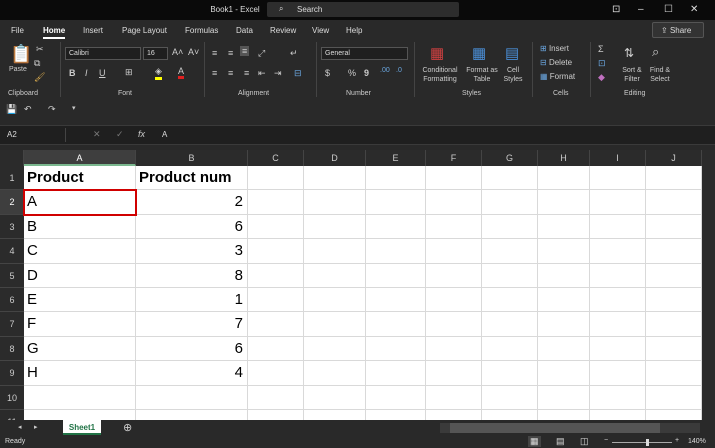  I want to click on align-middle-icon: ≡, so click(230, 53).